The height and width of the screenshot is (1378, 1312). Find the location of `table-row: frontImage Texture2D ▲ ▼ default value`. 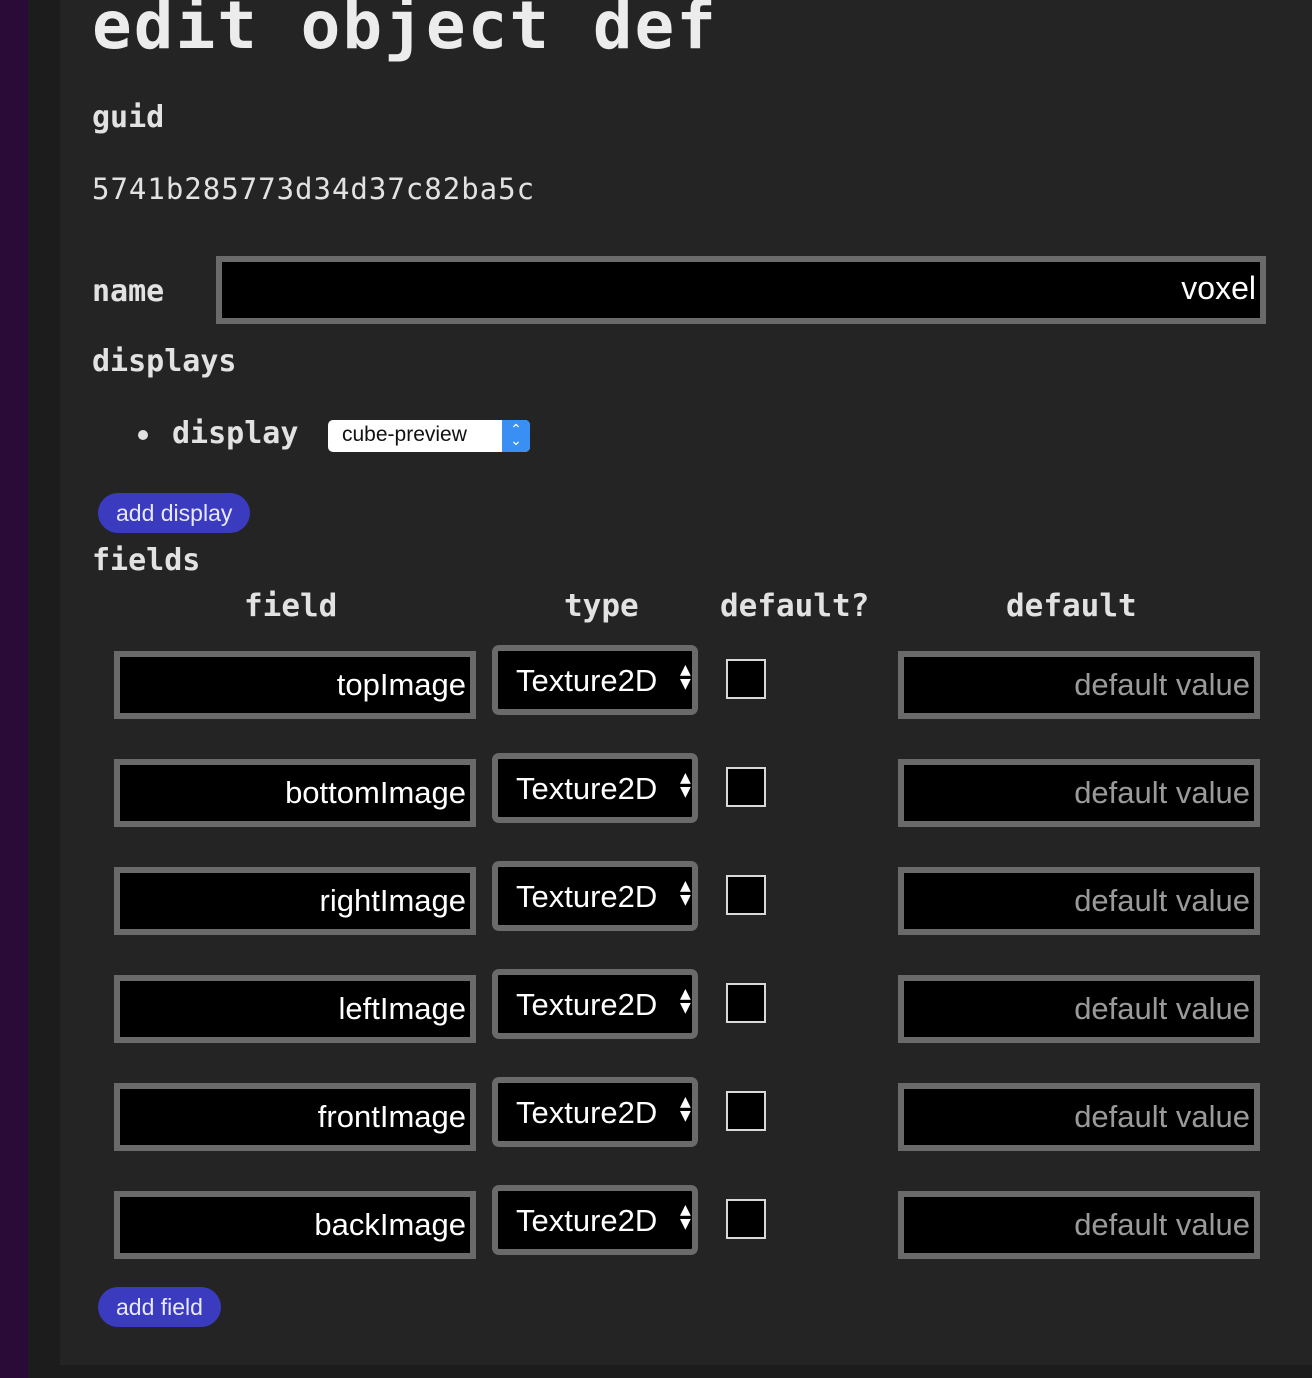

table-row: frontImage Texture2D ▲ ▼ default value is located at coordinates (686, 1116).